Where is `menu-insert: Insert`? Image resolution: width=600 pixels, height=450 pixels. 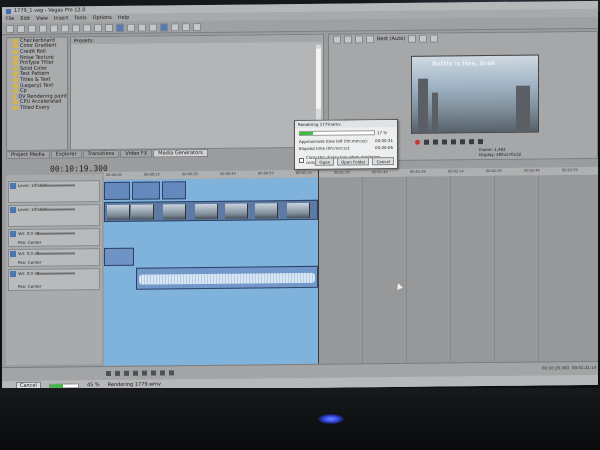 menu-insert: Insert is located at coordinates (61, 18).